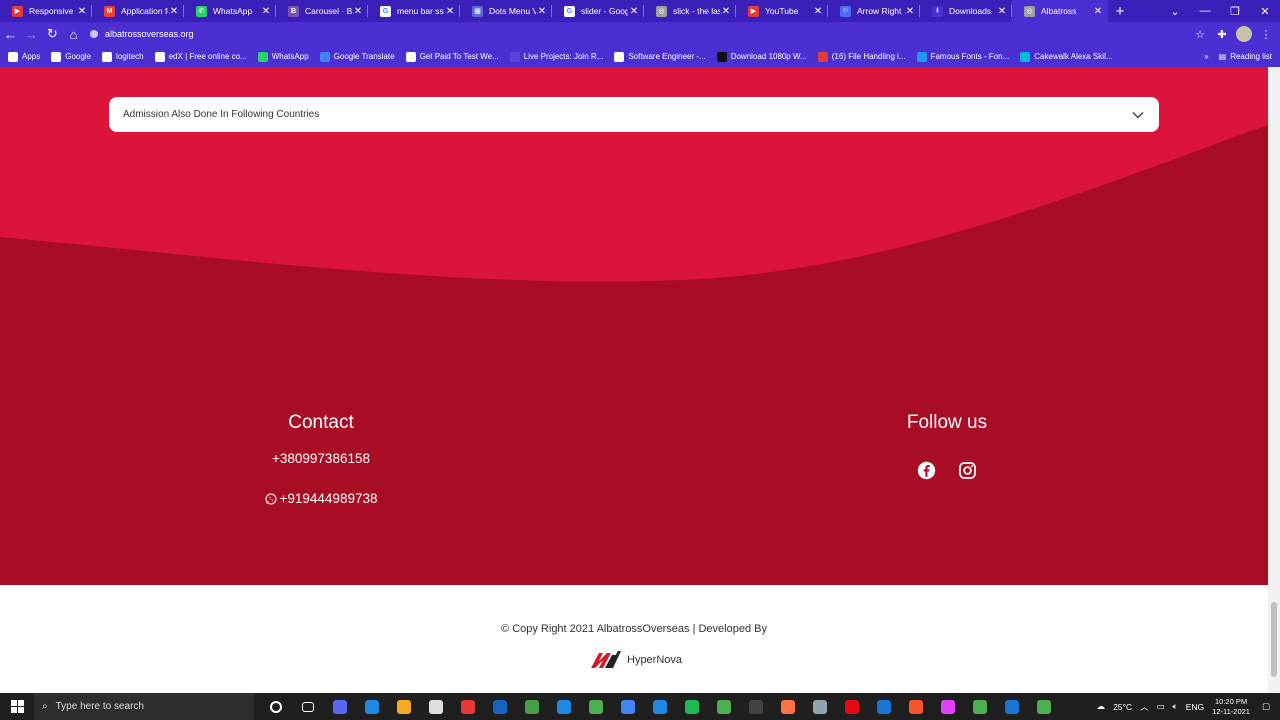  I want to click on browser-tab: B Carousel · Bo ✕, so click(322, 11).